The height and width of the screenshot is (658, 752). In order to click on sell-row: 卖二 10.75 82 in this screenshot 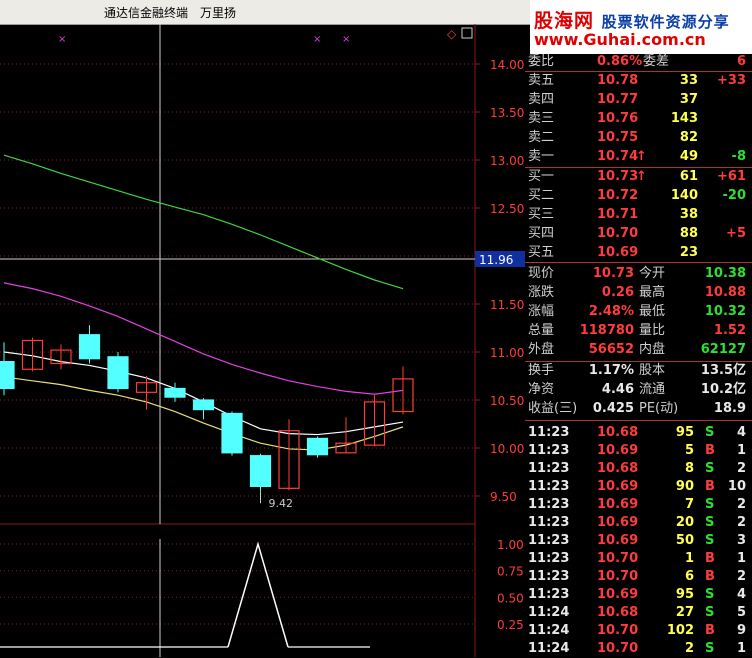, I will do `click(638, 138)`.